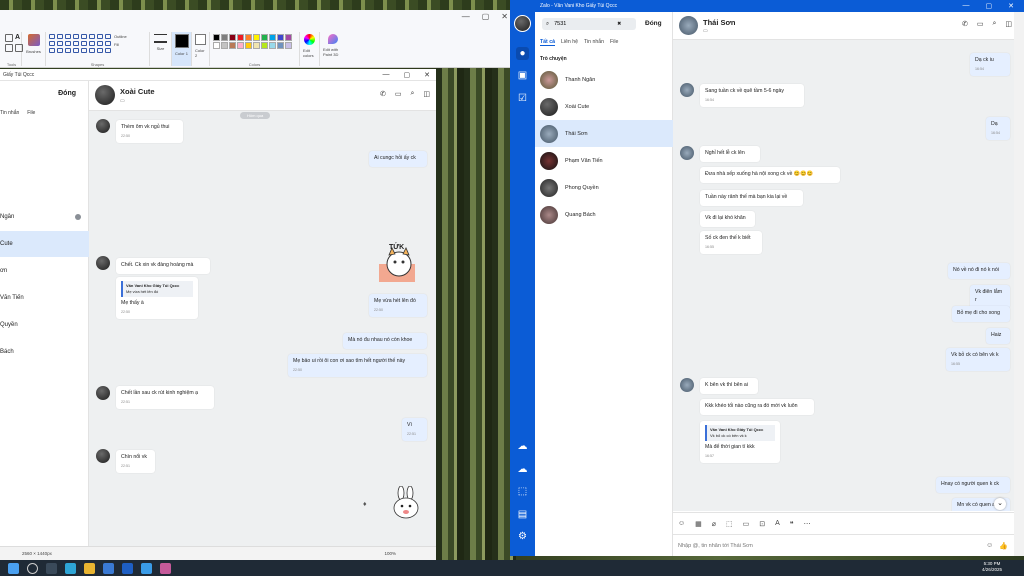  What do you see at coordinates (522, 491) in the screenshot?
I see `screenshot-icon: ⬚` at bounding box center [522, 491].